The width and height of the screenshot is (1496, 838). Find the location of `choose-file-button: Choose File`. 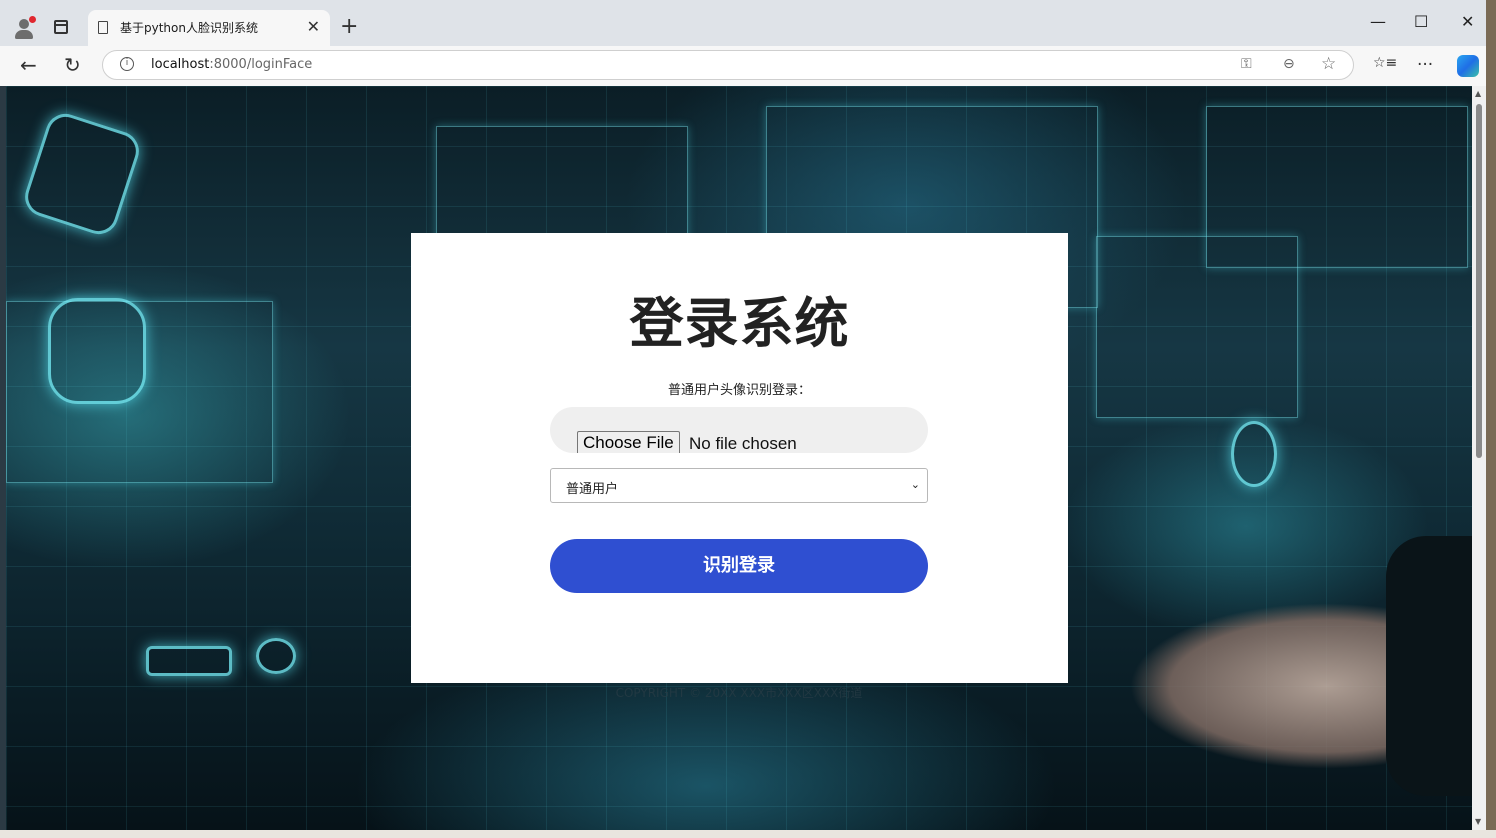

choose-file-button: Choose File is located at coordinates (628, 442).